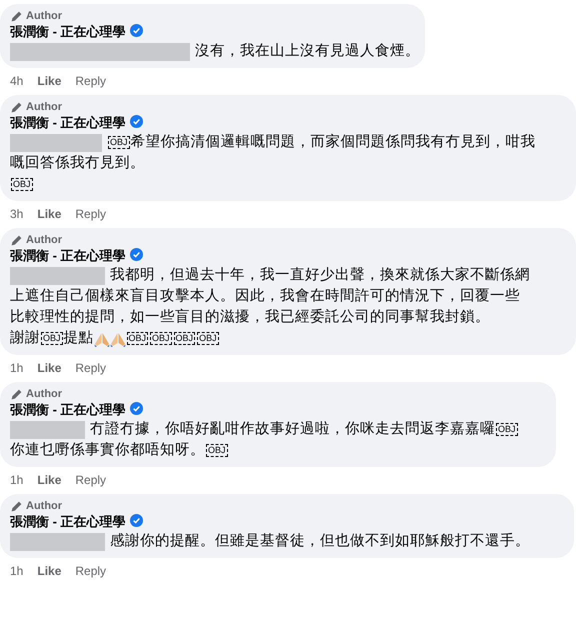 The width and height of the screenshot is (576, 626). I want to click on comment-text: 希望你搞清個邏輯嘅問題，而家個問題係問我有冇見到，咁我, so click(333, 142).